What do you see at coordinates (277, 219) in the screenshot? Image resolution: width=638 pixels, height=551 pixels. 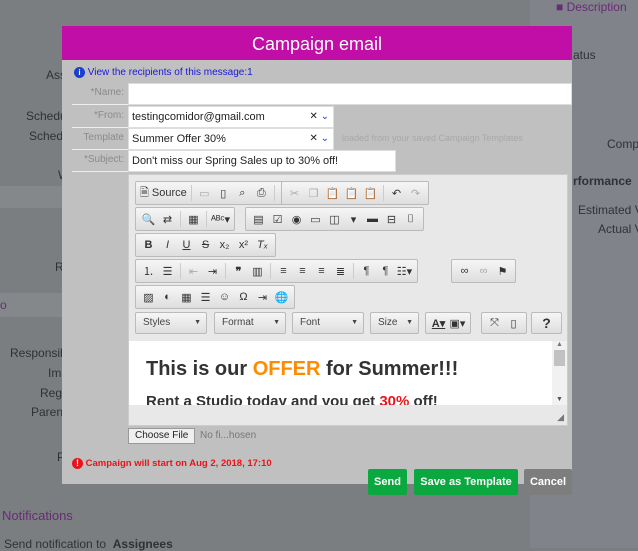 I see `checkbox-icon: ☑` at bounding box center [277, 219].